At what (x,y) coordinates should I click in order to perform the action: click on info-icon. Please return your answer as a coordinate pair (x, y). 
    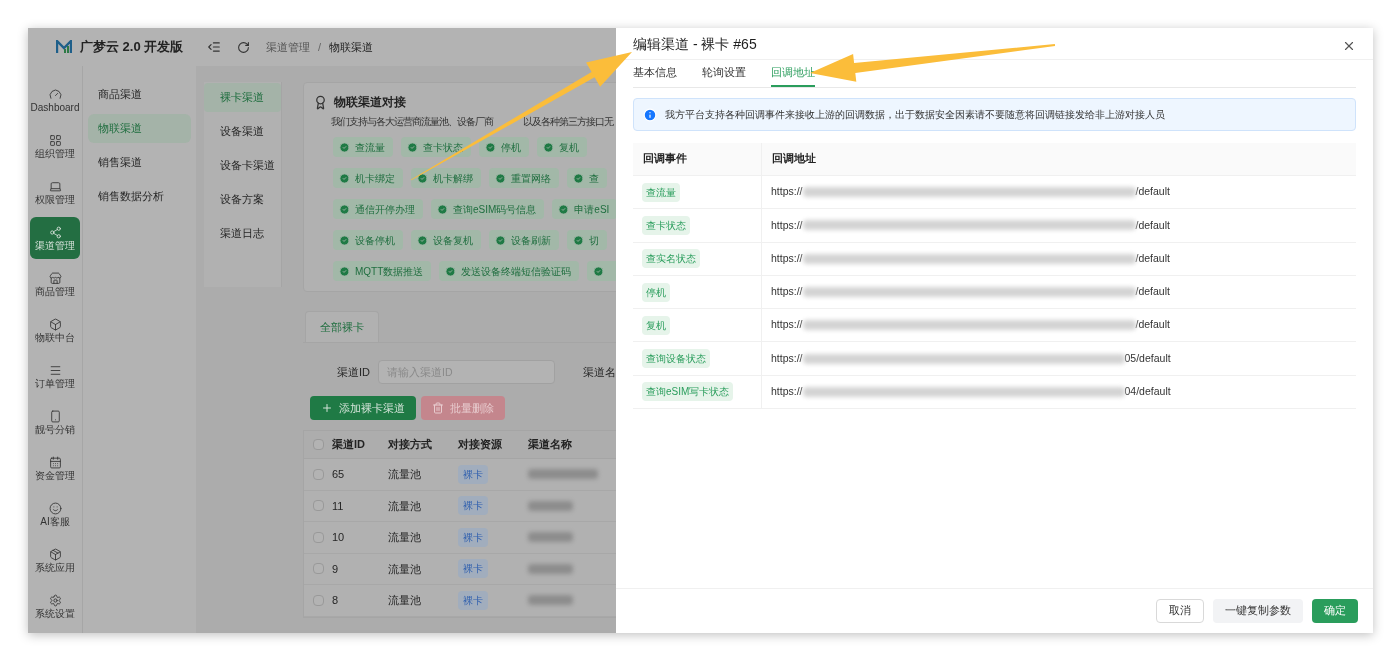
    Looking at the image, I should click on (650, 114).